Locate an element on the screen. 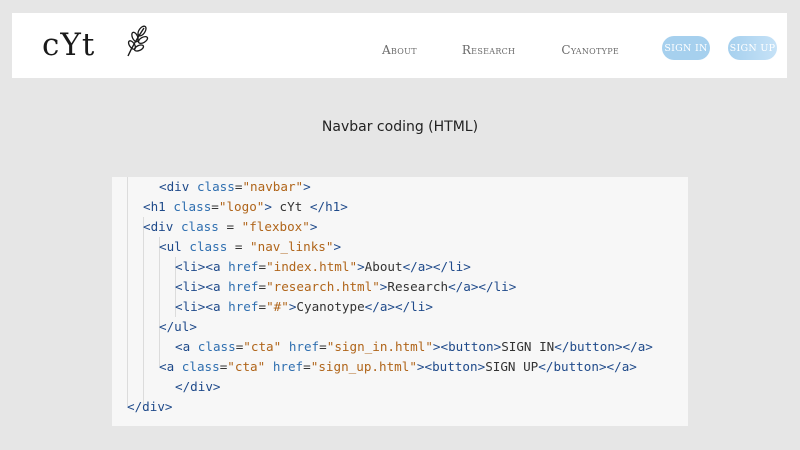 The width and height of the screenshot is (800, 450). code-token: Research is located at coordinates (418, 286).